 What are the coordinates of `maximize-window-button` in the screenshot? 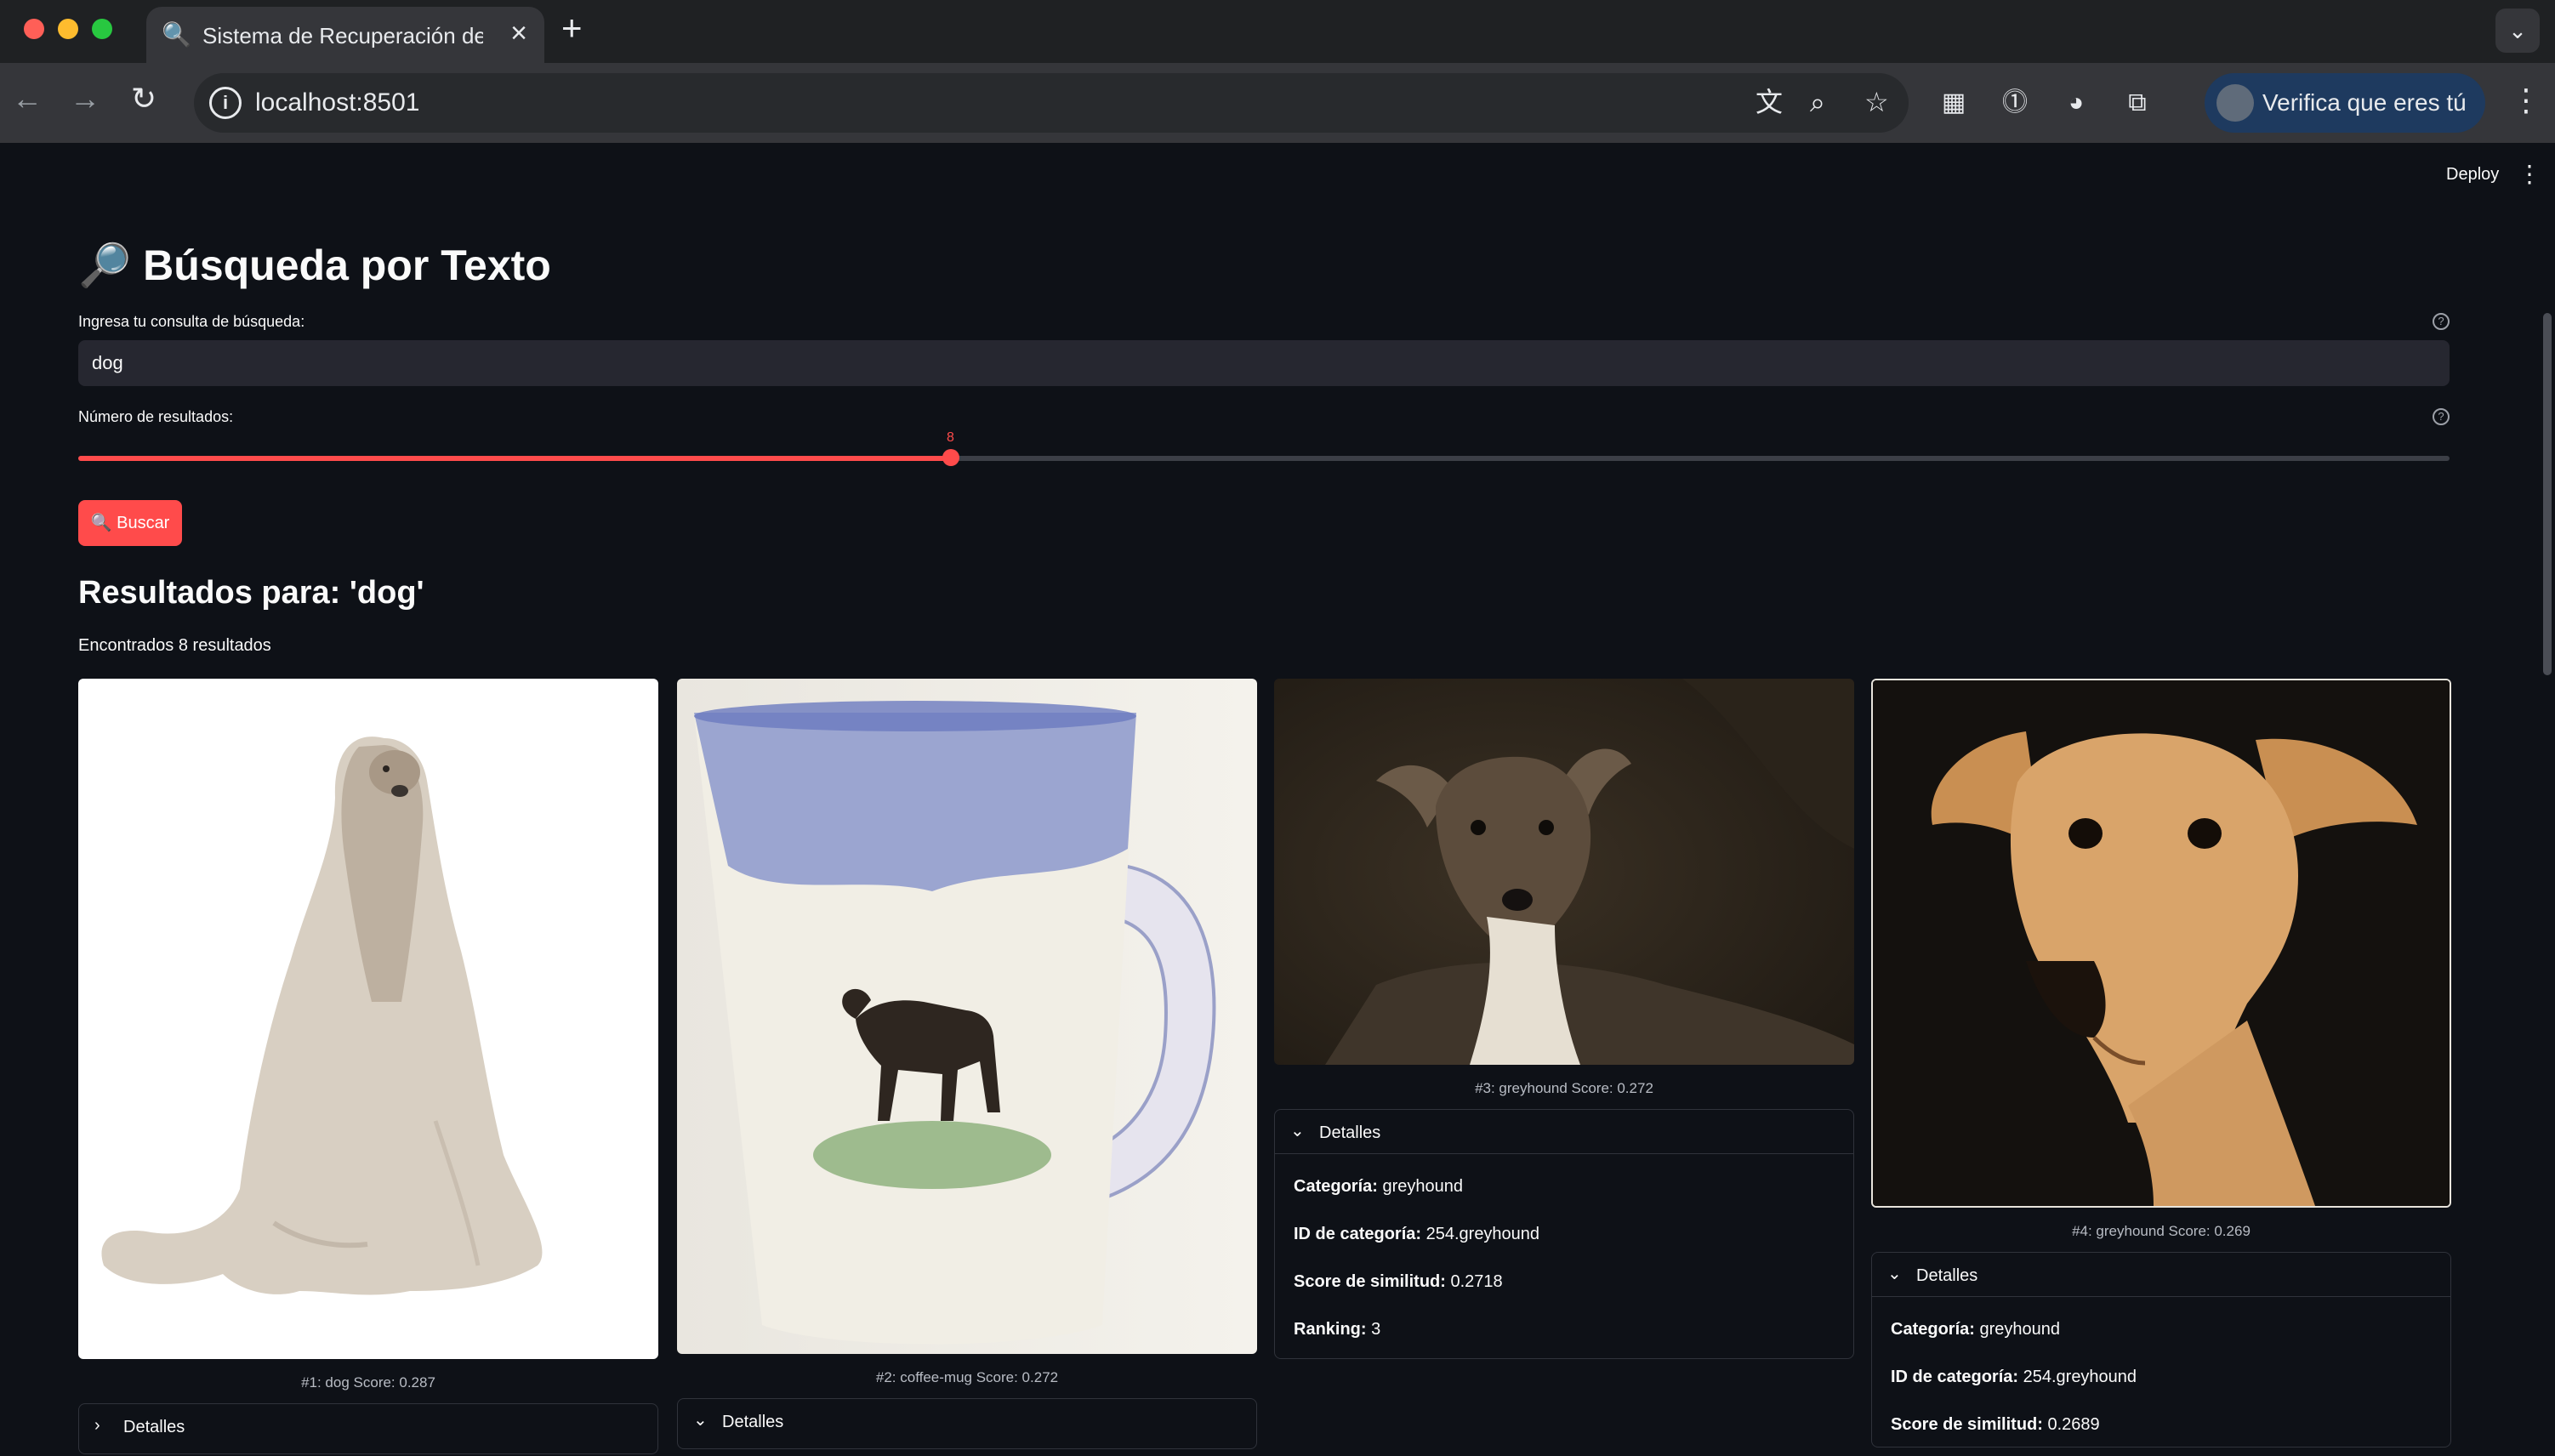 It's located at (102, 29).